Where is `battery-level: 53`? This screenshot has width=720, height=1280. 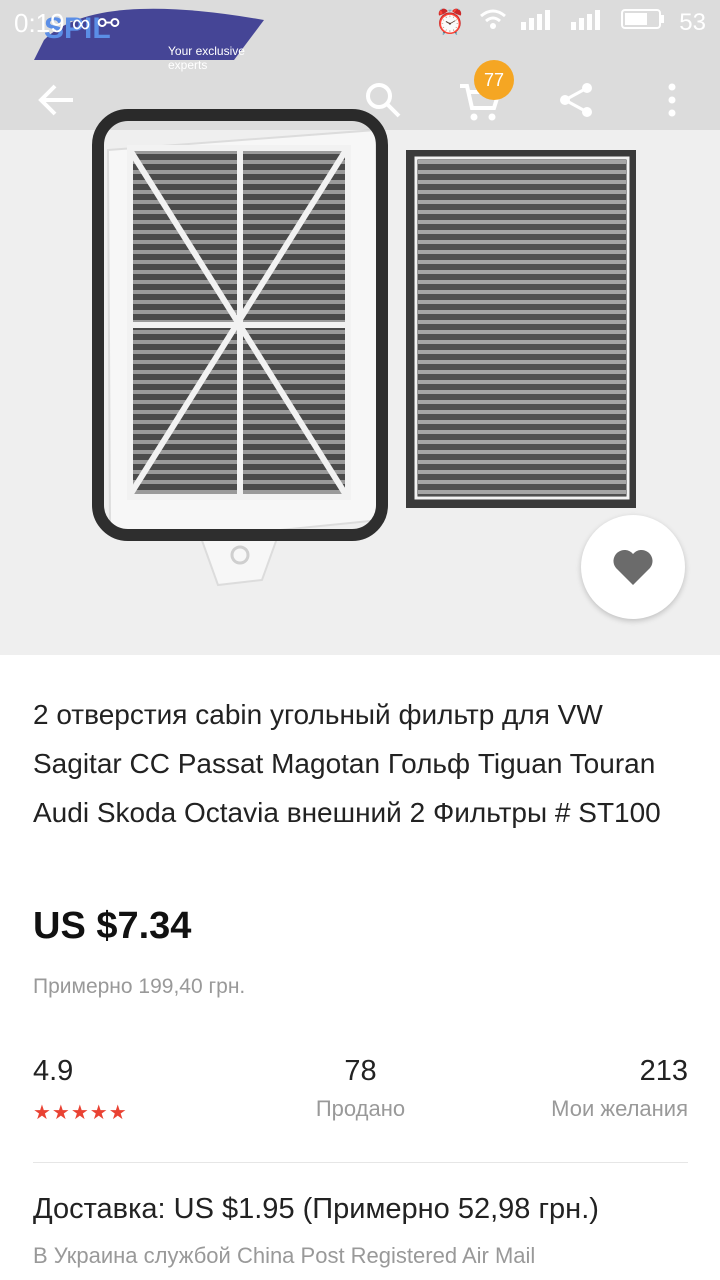 battery-level: 53 is located at coordinates (692, 22).